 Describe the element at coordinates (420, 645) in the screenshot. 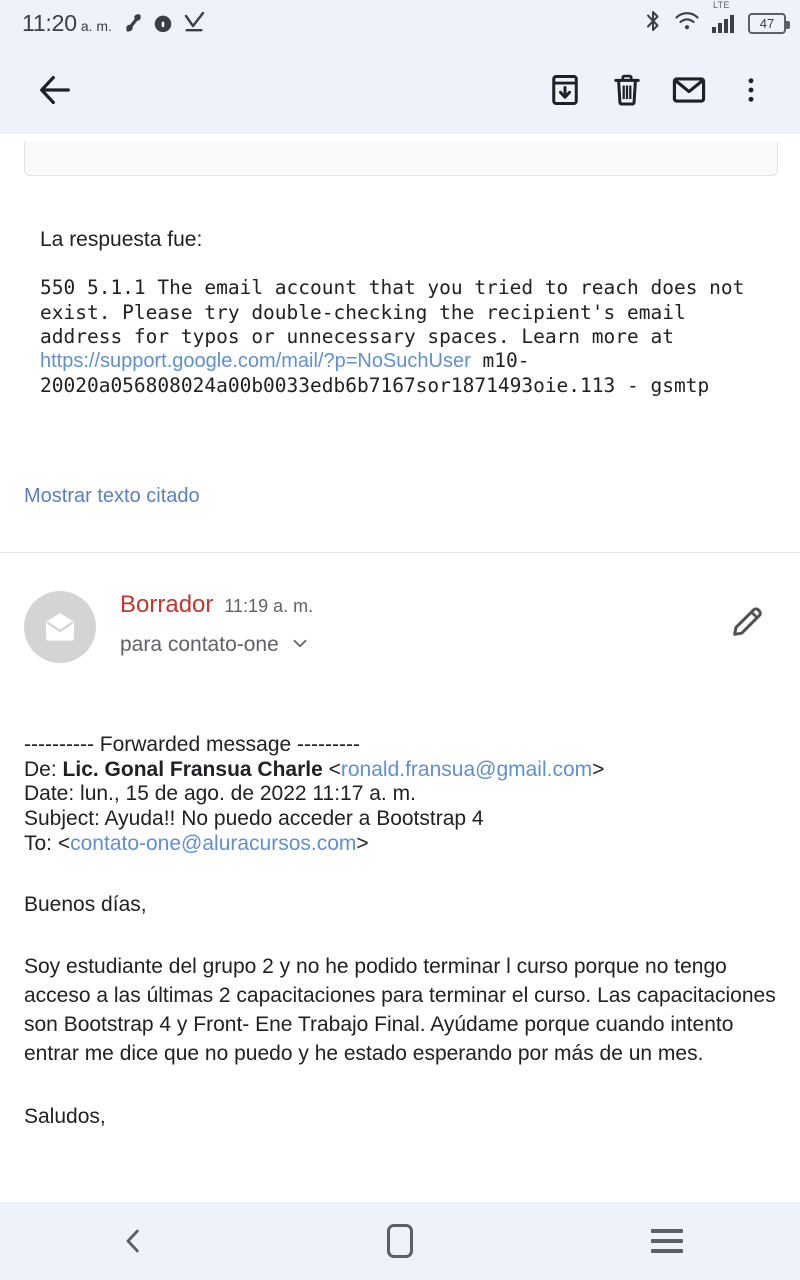

I see `draft-recipient-row: para contato-one` at that location.